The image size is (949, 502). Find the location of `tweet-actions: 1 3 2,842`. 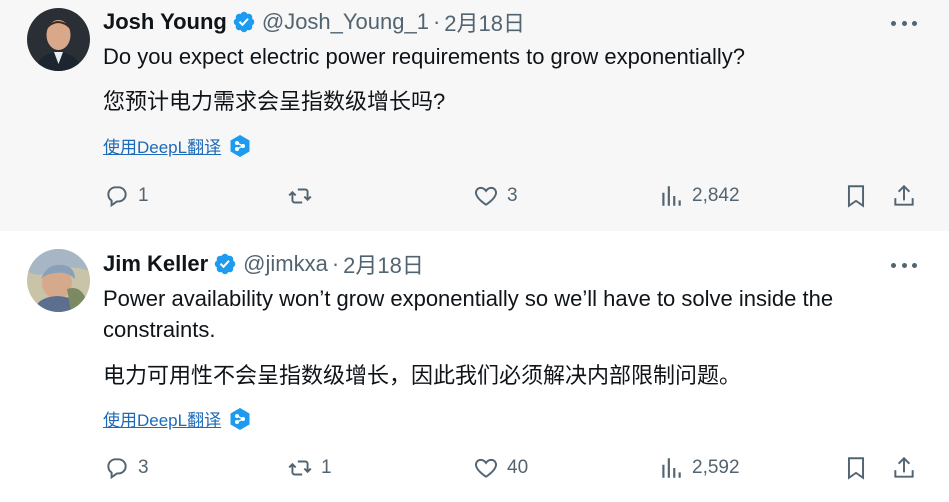

tweet-actions: 1 3 2,842 is located at coordinates (474, 196).